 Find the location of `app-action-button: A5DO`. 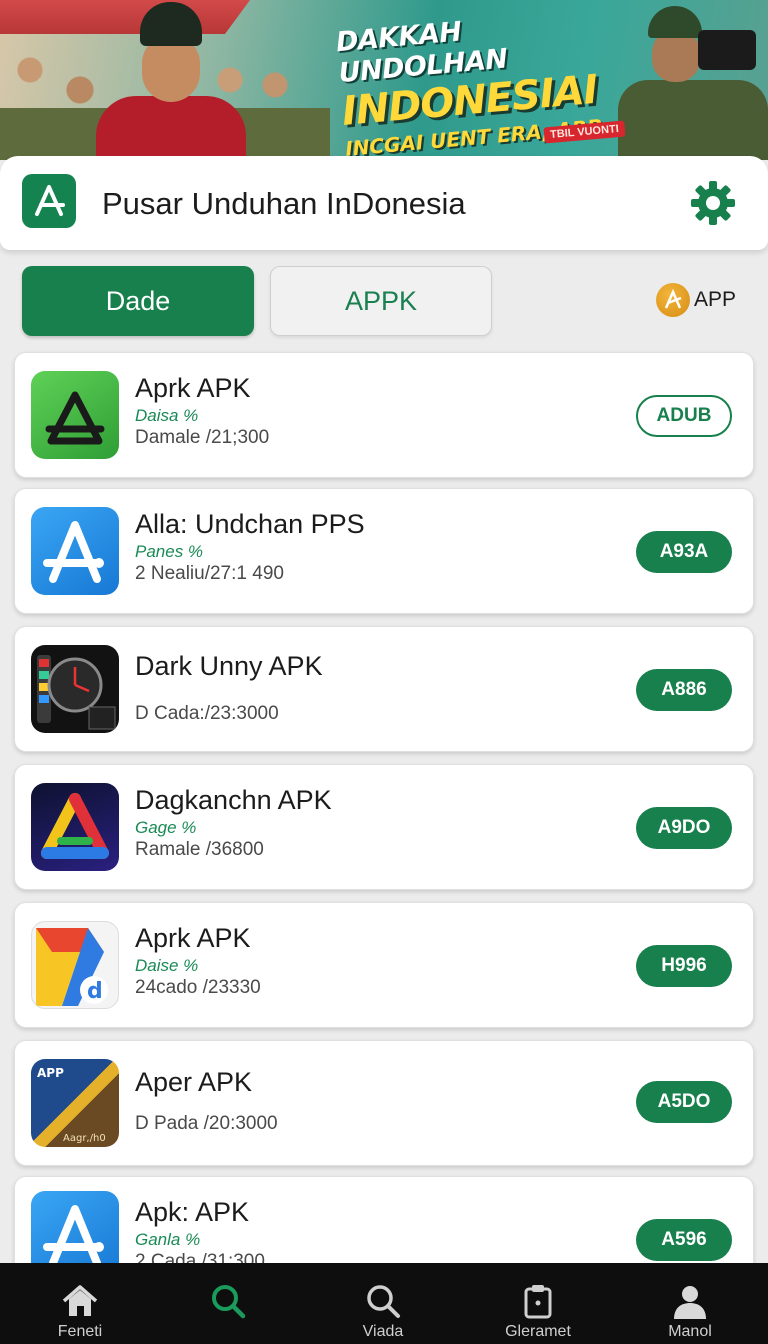

app-action-button: A5DO is located at coordinates (684, 1102).